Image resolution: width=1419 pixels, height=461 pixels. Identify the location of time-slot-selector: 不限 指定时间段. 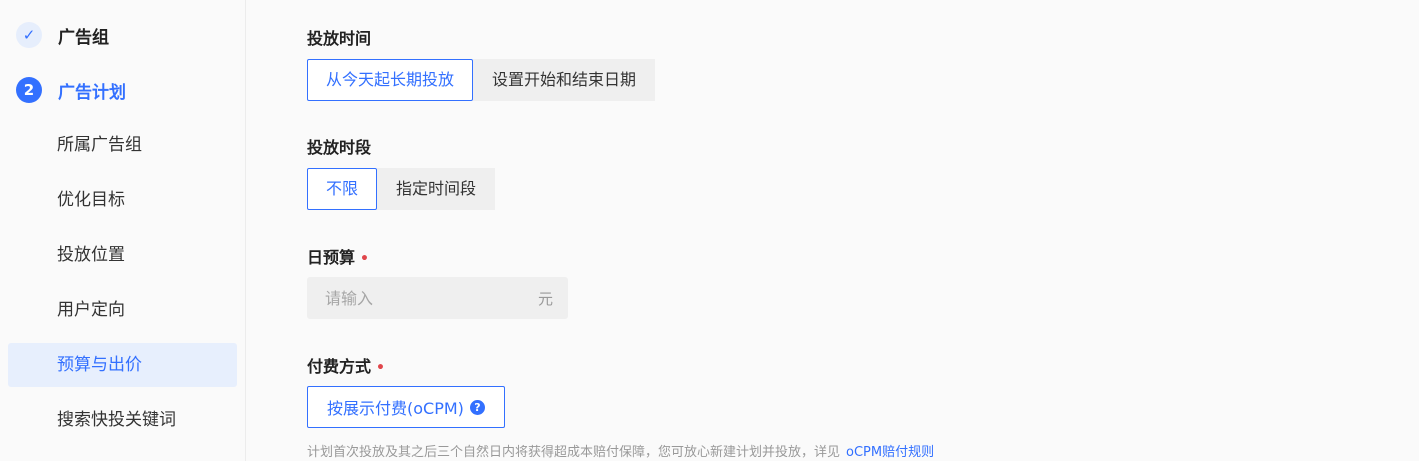
(401, 189).